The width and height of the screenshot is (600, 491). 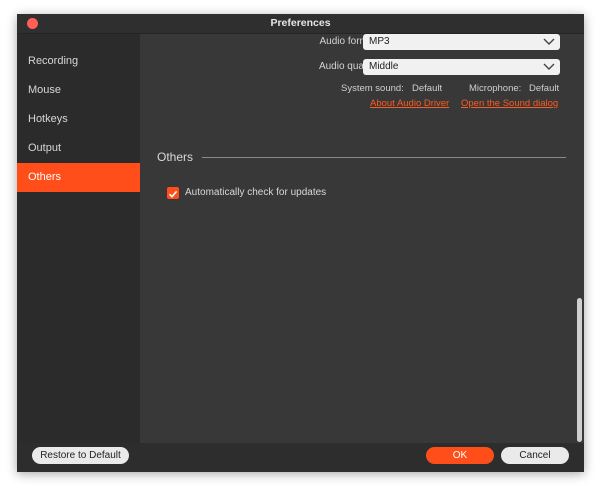 What do you see at coordinates (78, 90) in the screenshot?
I see `sidebar-item-mouse: Mouse` at bounding box center [78, 90].